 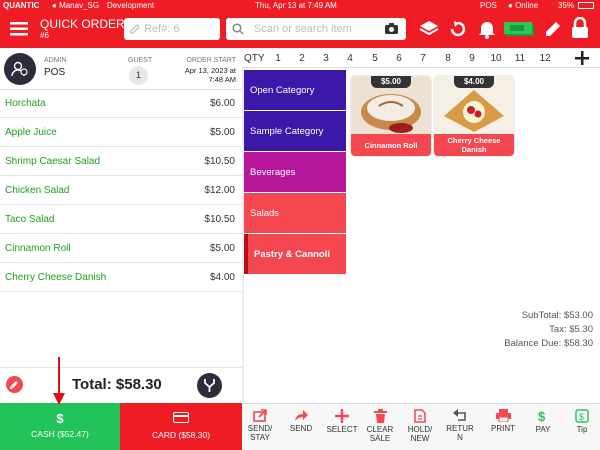 I want to click on product-price: $4.00, so click(x=474, y=82).